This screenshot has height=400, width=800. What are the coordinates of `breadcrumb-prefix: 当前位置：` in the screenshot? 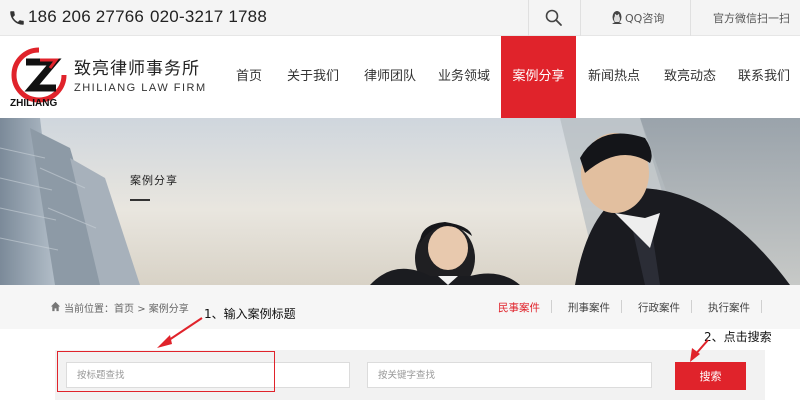 It's located at (89, 309).